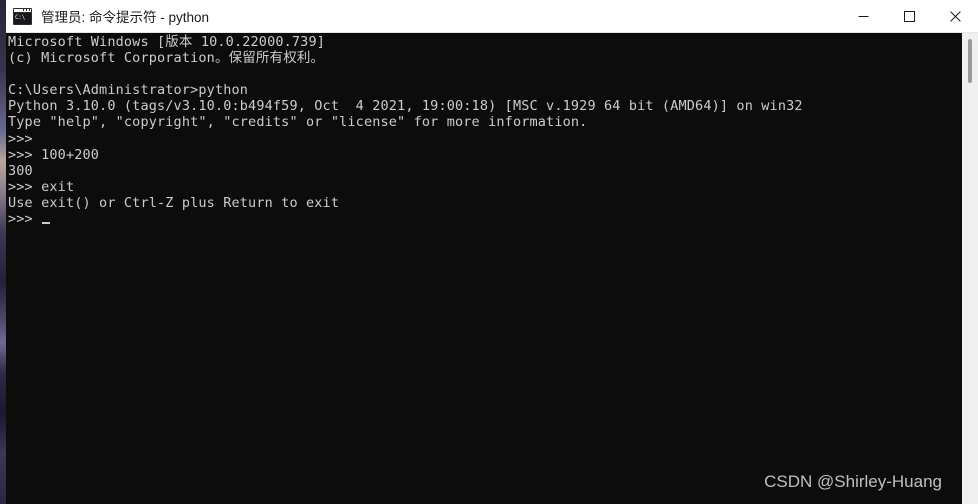 This screenshot has width=978, height=504. I want to click on terminal-line: Microsoft Windows [版本 10.0.22000.739], so click(167, 42).